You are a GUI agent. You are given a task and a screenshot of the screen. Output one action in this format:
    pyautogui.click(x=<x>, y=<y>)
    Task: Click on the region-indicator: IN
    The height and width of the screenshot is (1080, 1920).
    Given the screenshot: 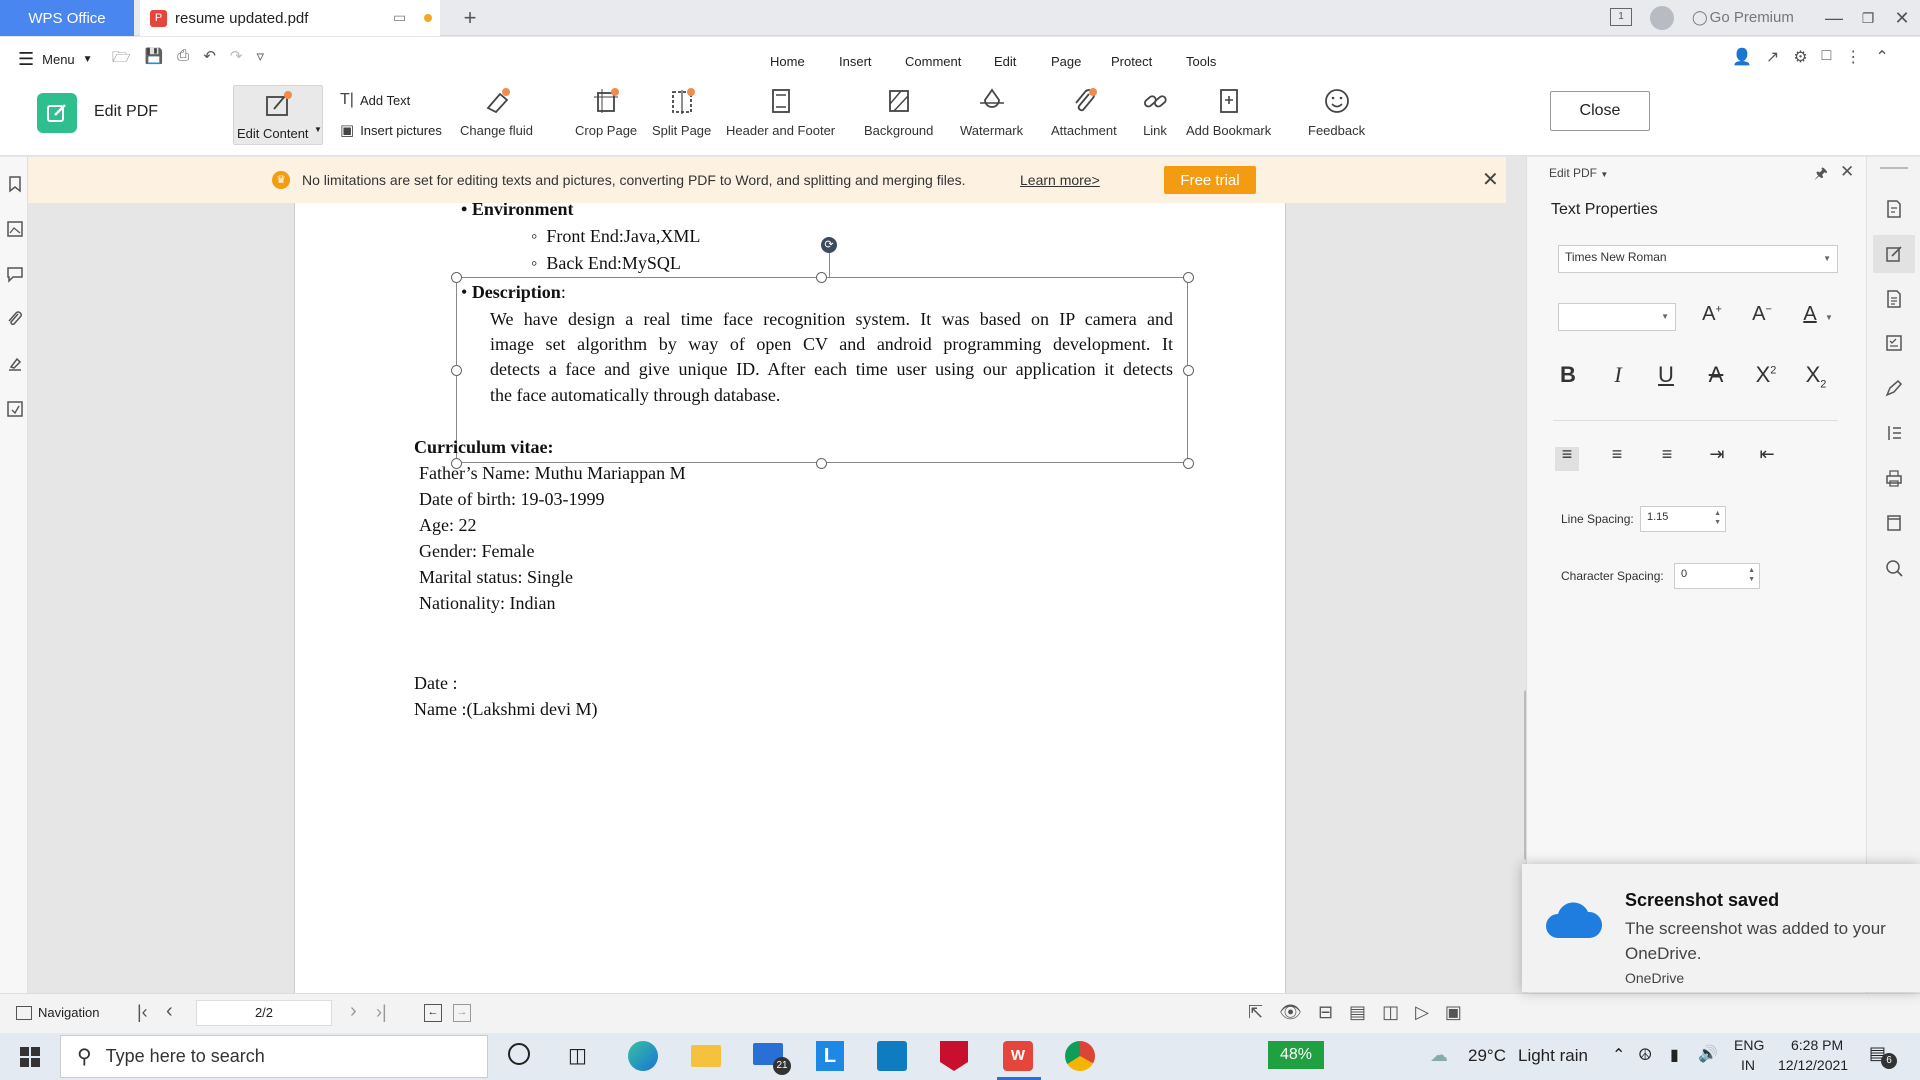 What is the action you would take?
    pyautogui.click(x=1748, y=1065)
    